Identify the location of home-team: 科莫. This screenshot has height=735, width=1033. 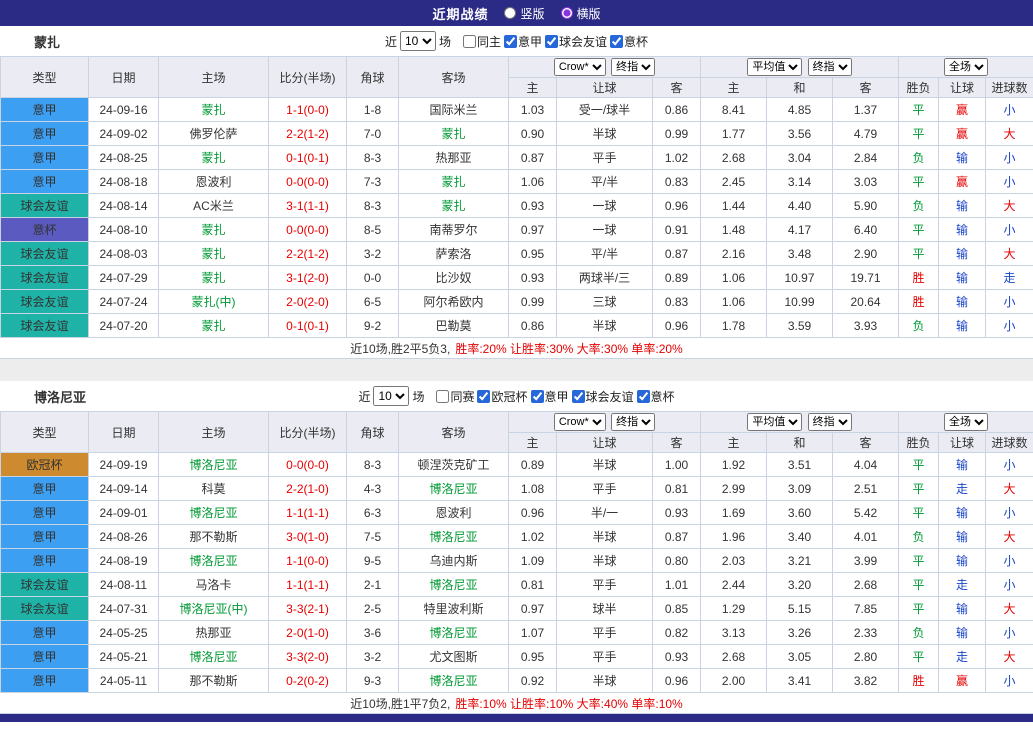
(213, 488).